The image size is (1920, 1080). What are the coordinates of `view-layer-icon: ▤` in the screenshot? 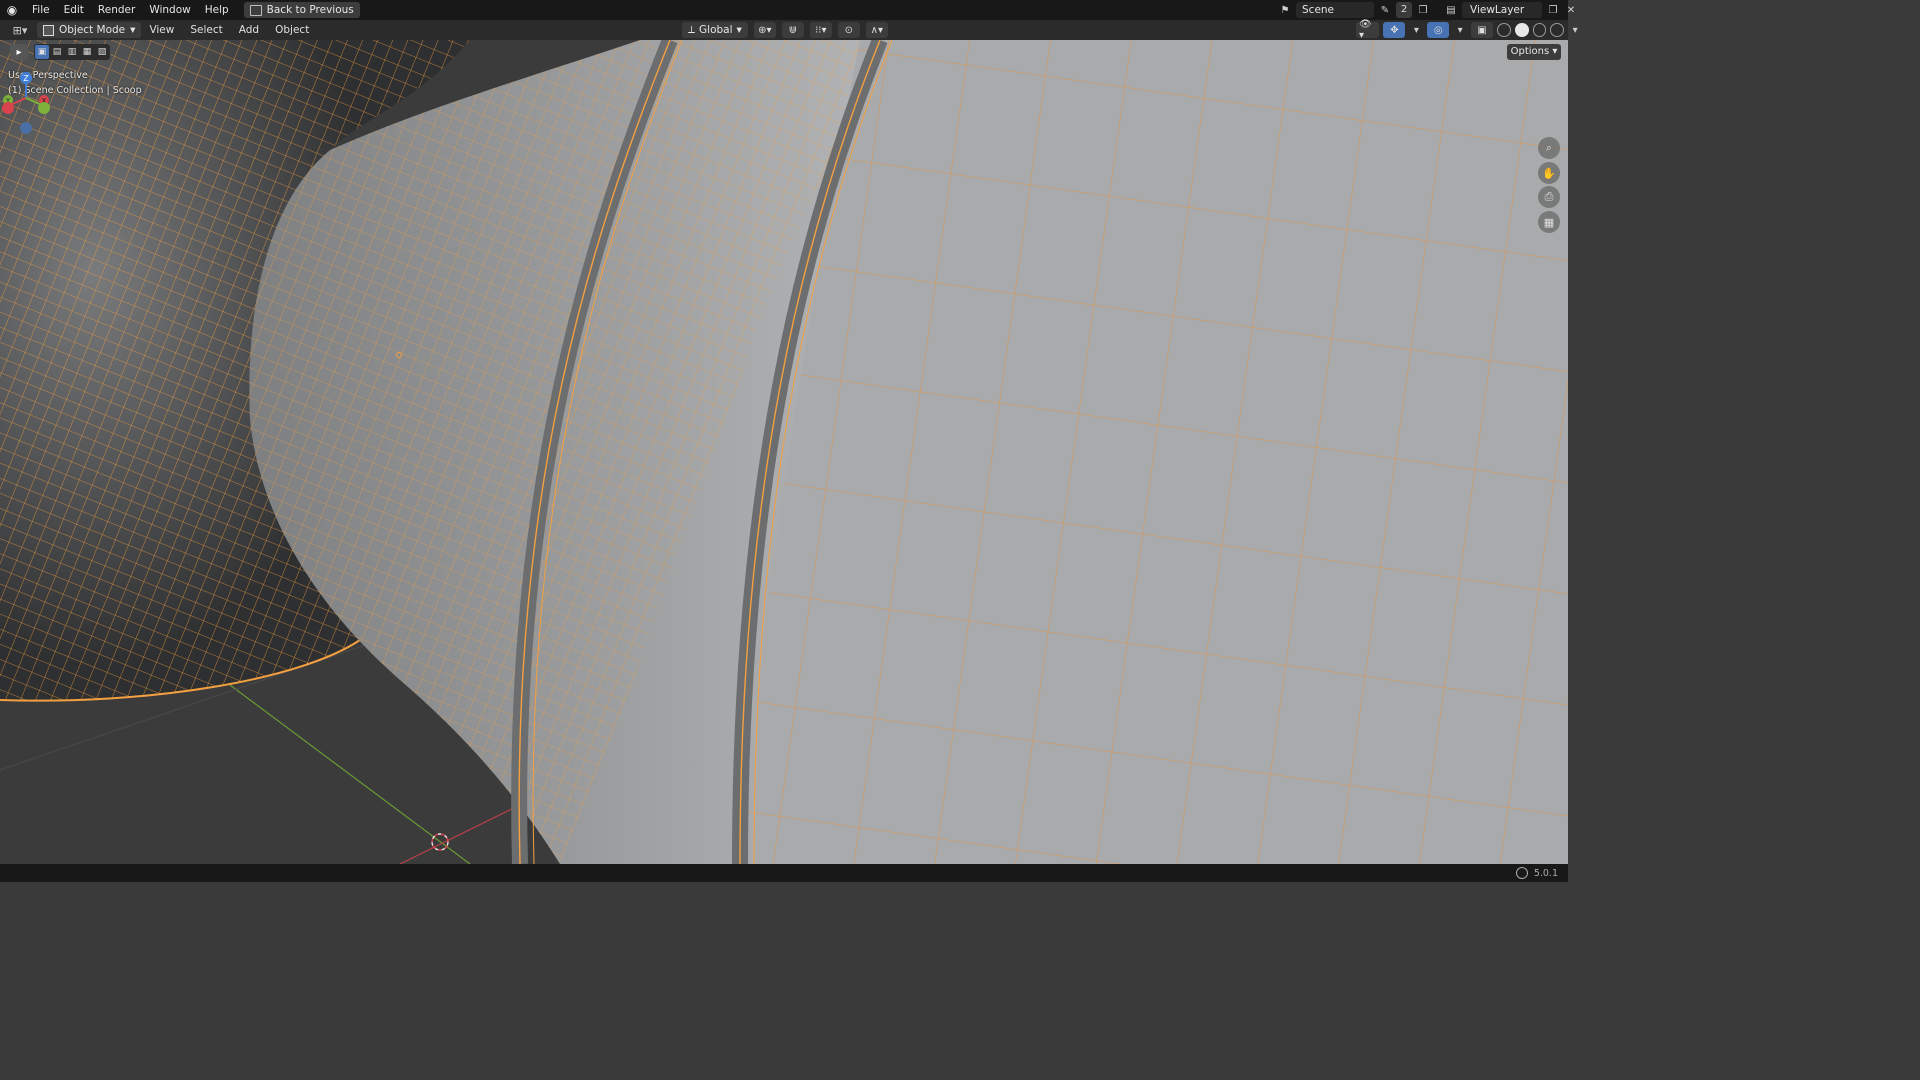 It's located at (1451, 10).